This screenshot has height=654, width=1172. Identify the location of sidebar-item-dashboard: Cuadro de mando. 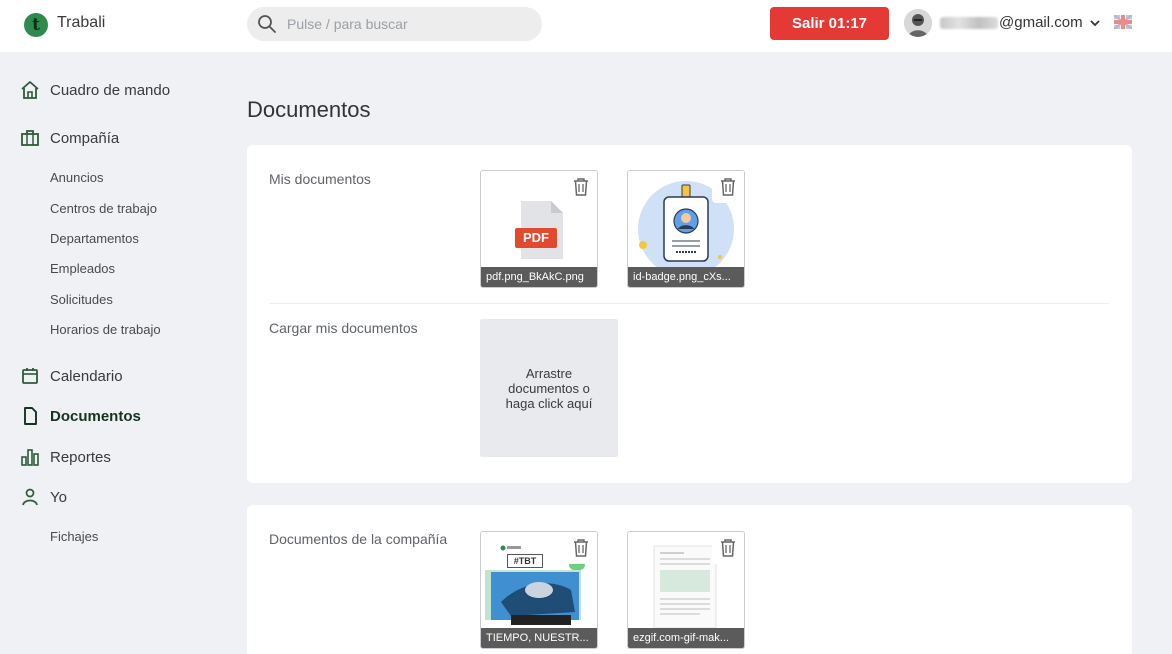
(95, 90).